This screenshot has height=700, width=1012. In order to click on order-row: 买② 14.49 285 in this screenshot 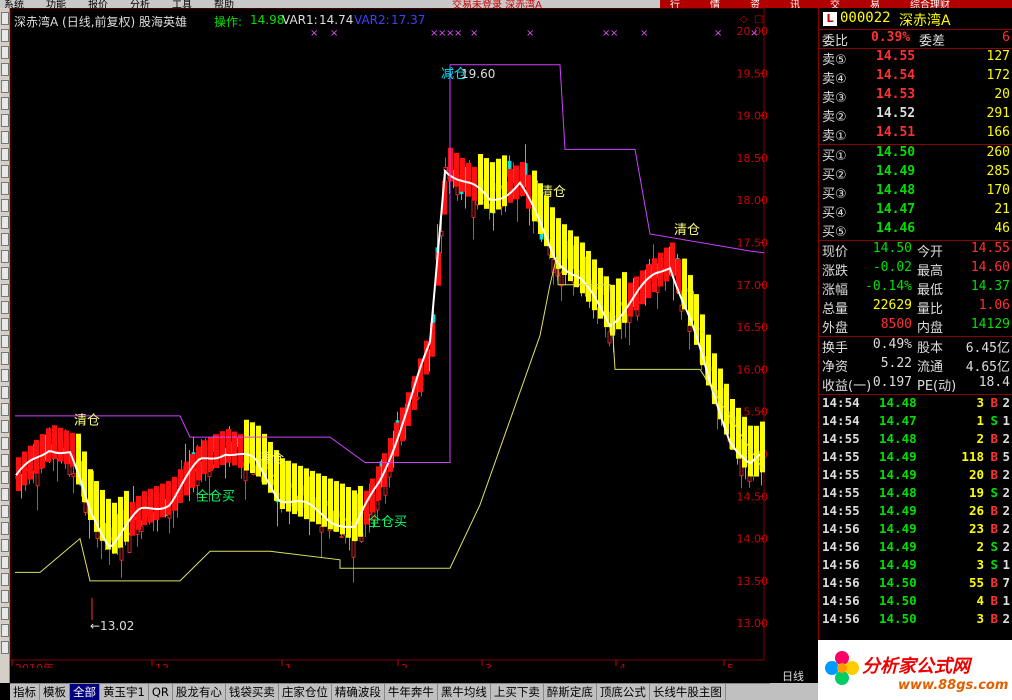, I will do `click(915, 173)`.